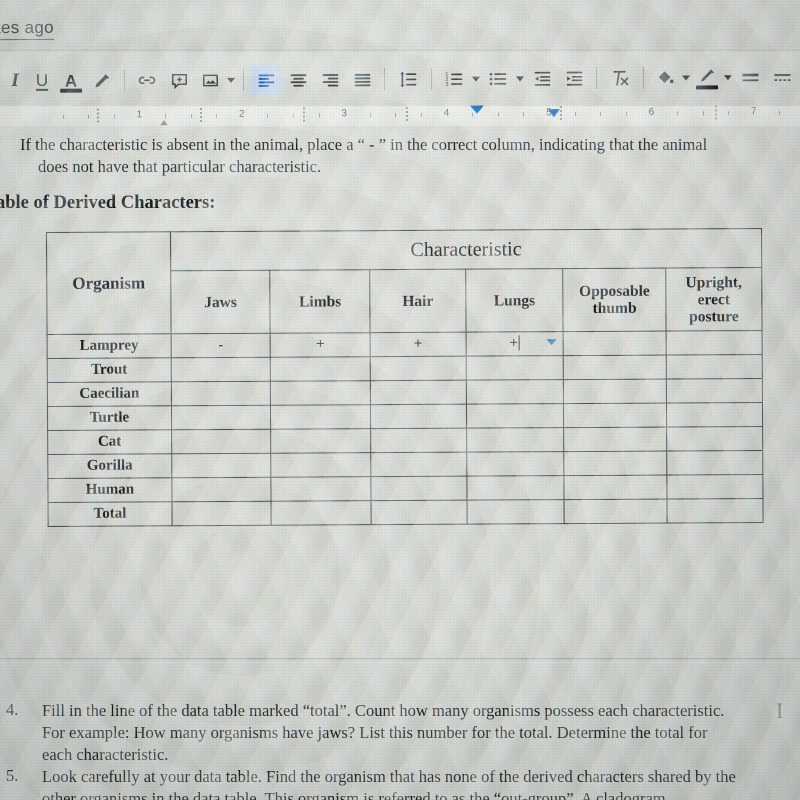 Image resolution: width=800 pixels, height=800 pixels. Describe the element at coordinates (728, 77) in the screenshot. I see `border-color-caret-icon` at that location.